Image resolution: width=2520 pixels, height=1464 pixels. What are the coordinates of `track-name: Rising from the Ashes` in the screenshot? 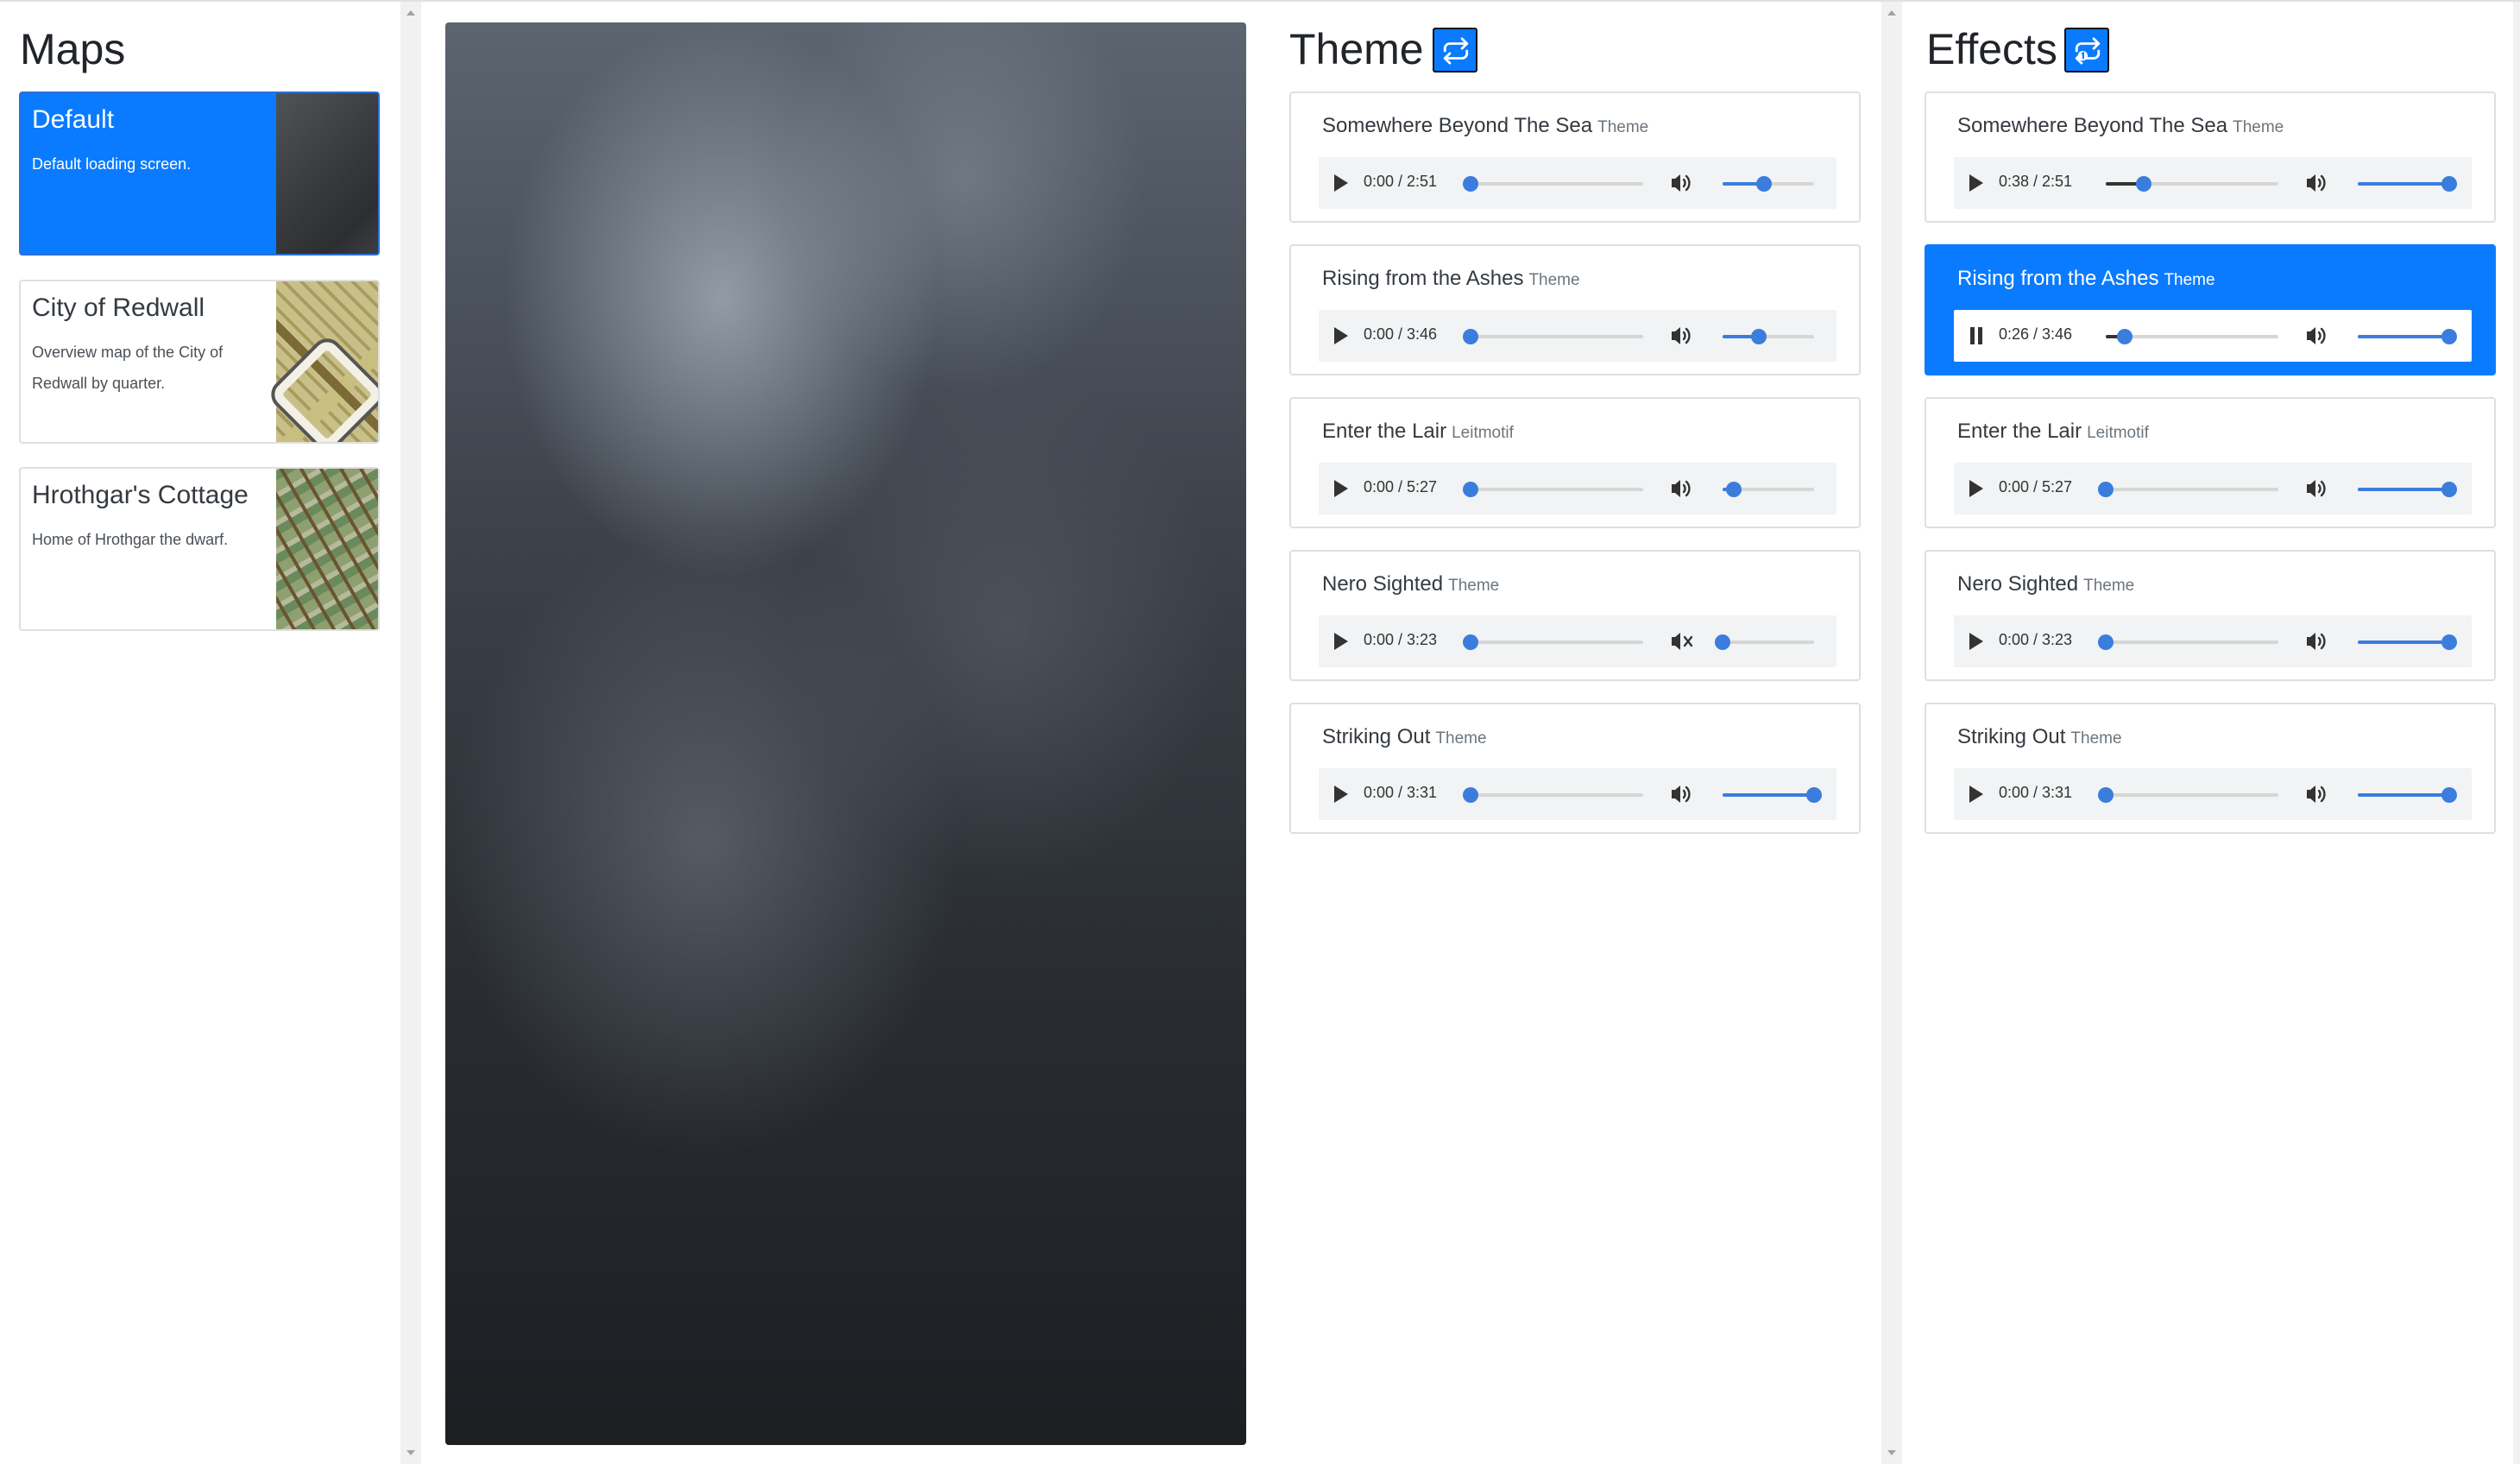 It's located at (2058, 278).